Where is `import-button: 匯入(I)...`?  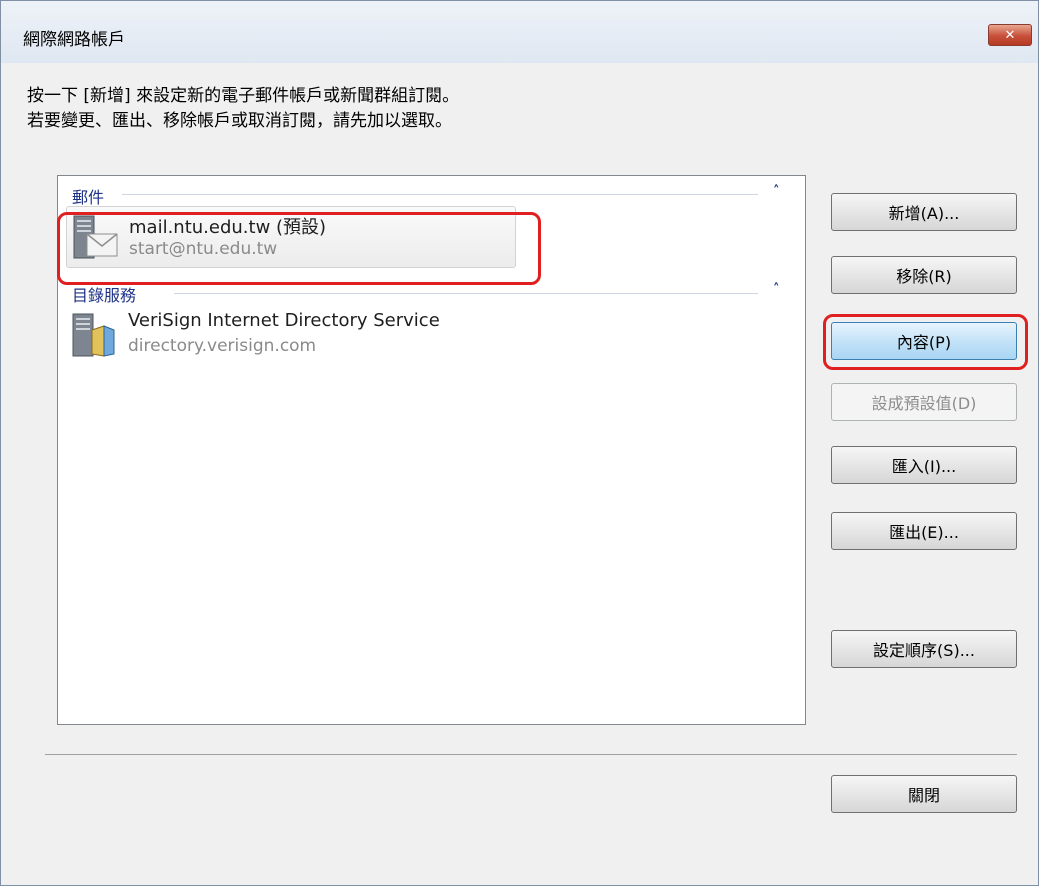
import-button: 匯入(I)... is located at coordinates (924, 465).